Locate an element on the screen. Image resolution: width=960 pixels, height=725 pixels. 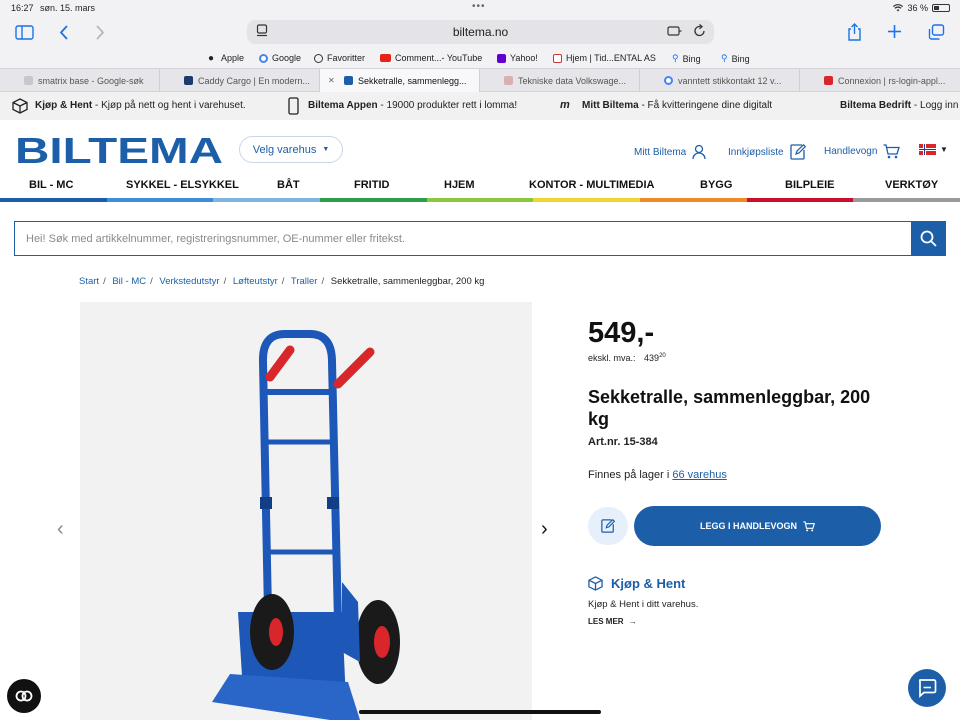
wishlist-label: Innkjøpsliste is located at coordinates (756, 152).